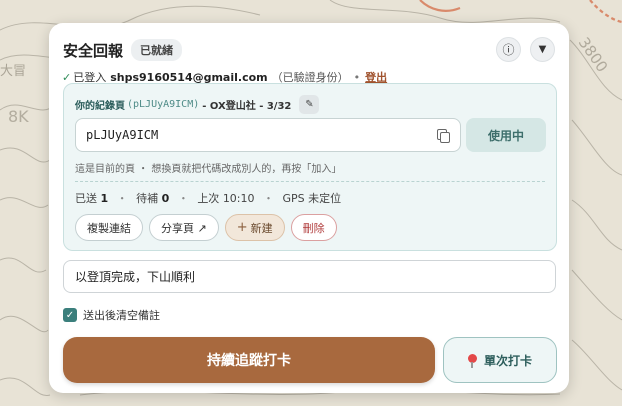 This screenshot has width=622, height=406. I want to click on record-page-header: 你的紀錄頁 (pLJUyA9ICM) - OX登山社 - 3/32 ✎, so click(197, 104).